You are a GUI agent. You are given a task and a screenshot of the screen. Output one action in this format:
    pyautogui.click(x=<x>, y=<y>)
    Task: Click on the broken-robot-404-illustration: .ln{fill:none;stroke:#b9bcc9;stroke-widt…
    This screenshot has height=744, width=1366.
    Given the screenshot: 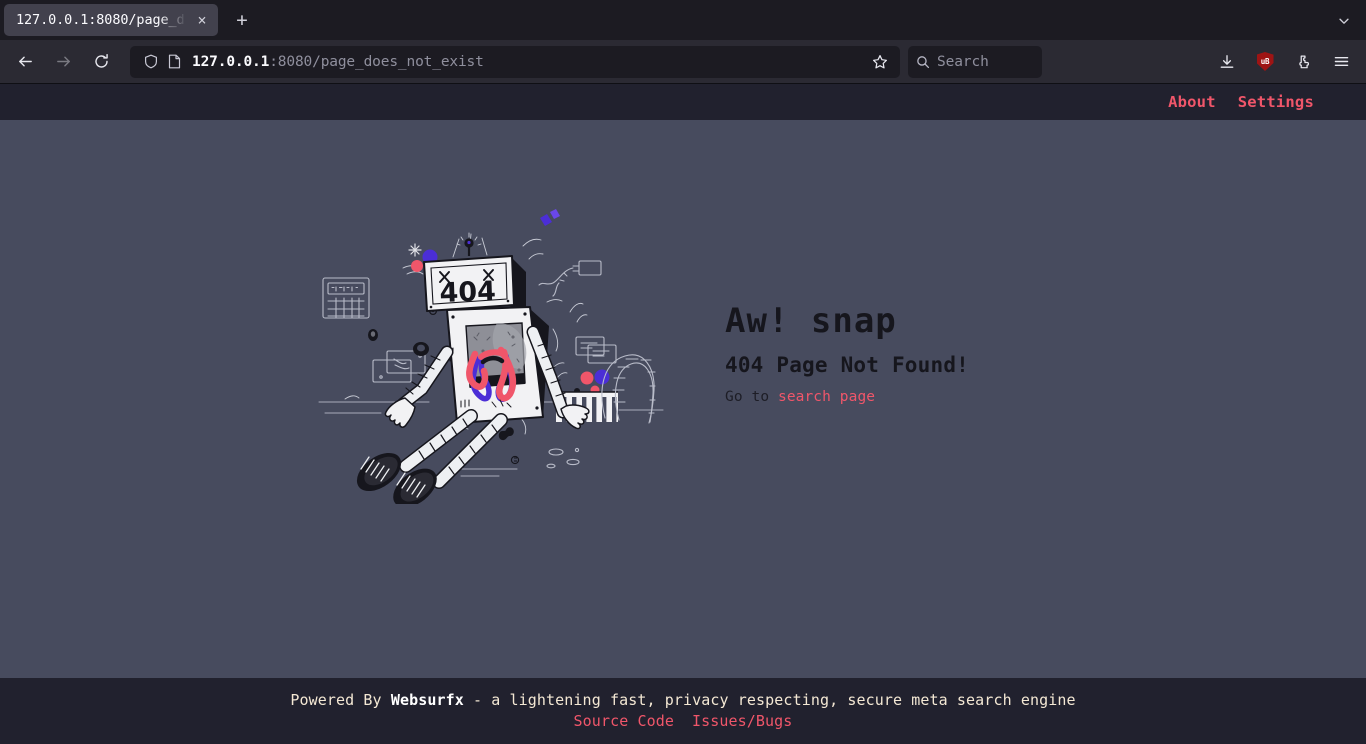 What is the action you would take?
    pyautogui.click(x=491, y=354)
    